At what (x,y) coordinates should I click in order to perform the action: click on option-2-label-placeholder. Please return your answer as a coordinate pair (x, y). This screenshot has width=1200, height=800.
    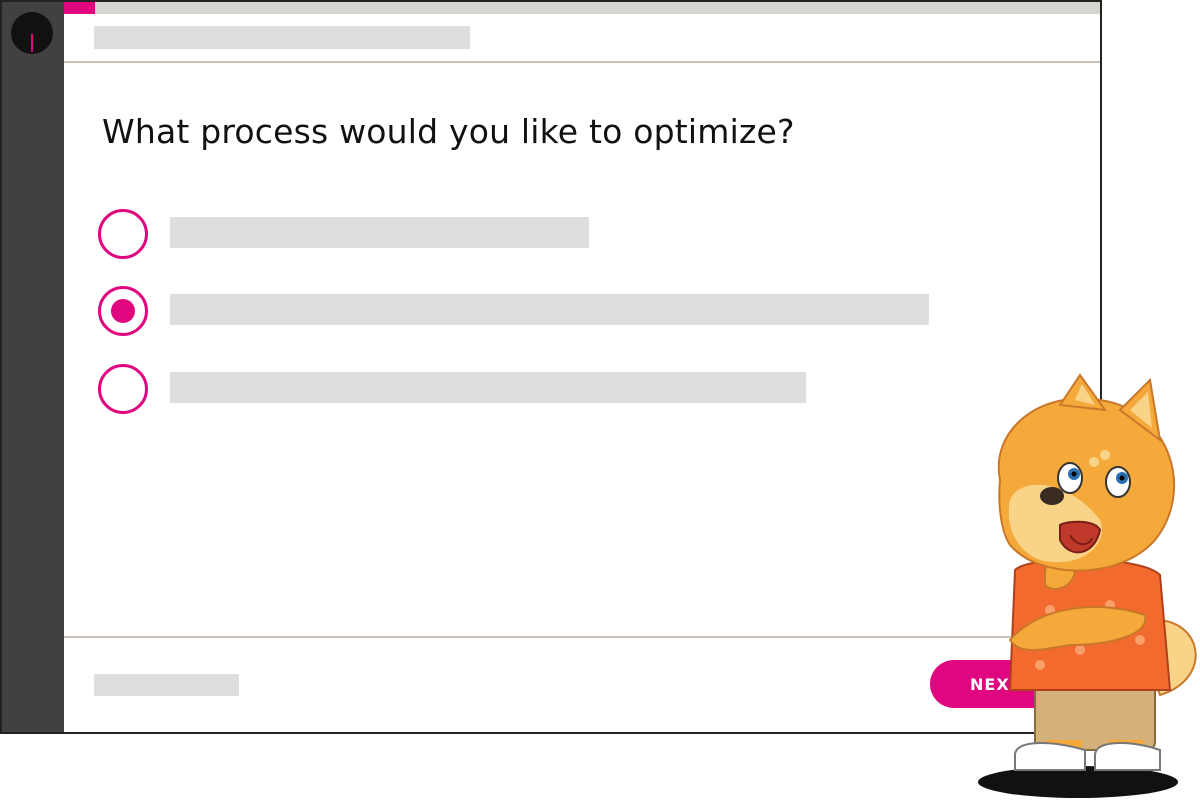
    Looking at the image, I should click on (549, 309).